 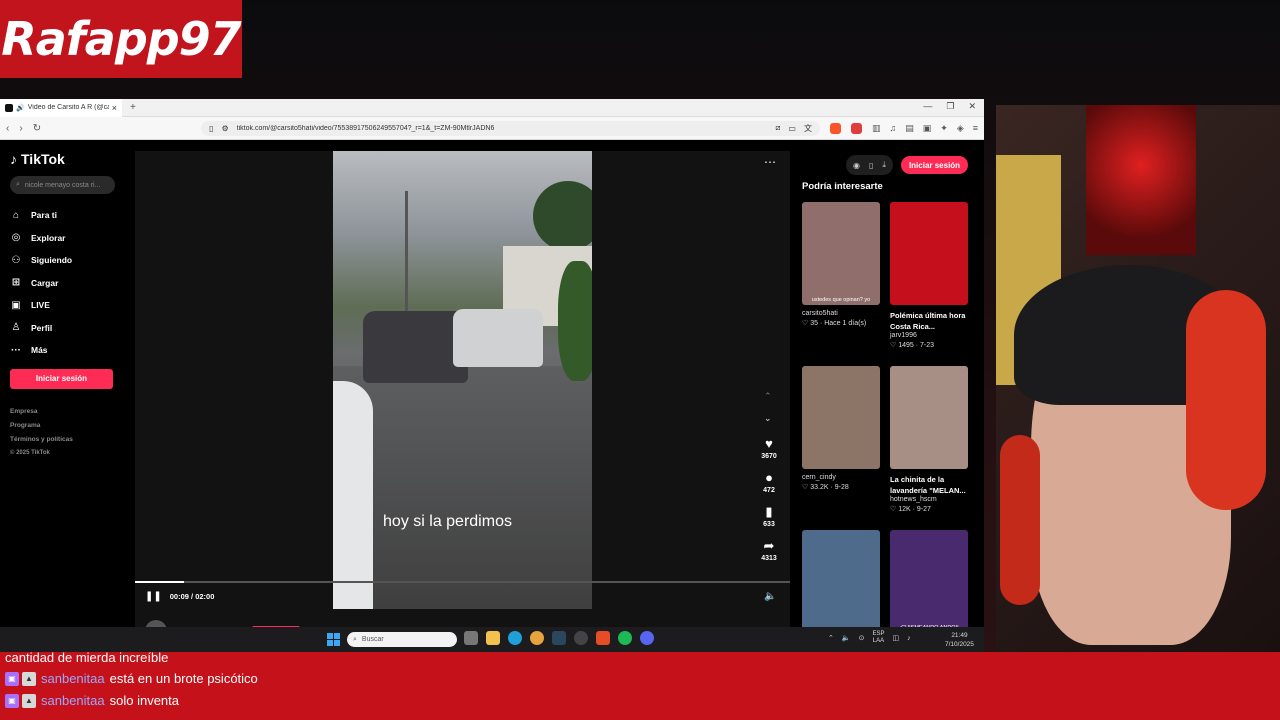 What do you see at coordinates (61, 108) in the screenshot?
I see `browser-tab-active: 🔊 Video de Carsito A R (@carsit... ×` at bounding box center [61, 108].